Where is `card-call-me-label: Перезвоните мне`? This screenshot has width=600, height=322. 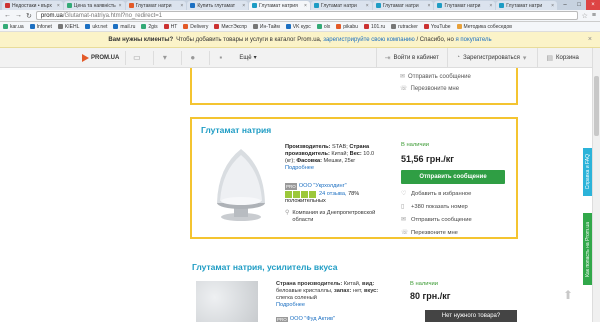
card-call-me-label: Перезвоните мне is located at coordinates (434, 232).